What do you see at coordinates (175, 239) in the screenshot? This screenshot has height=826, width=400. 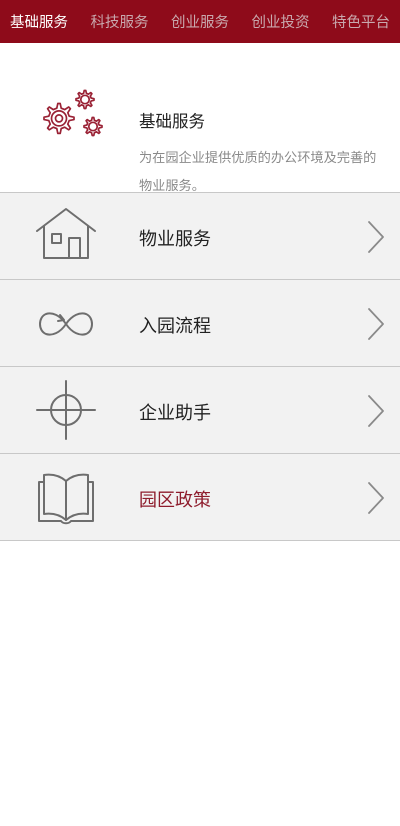 I see `menu-item-label: 物业服务` at bounding box center [175, 239].